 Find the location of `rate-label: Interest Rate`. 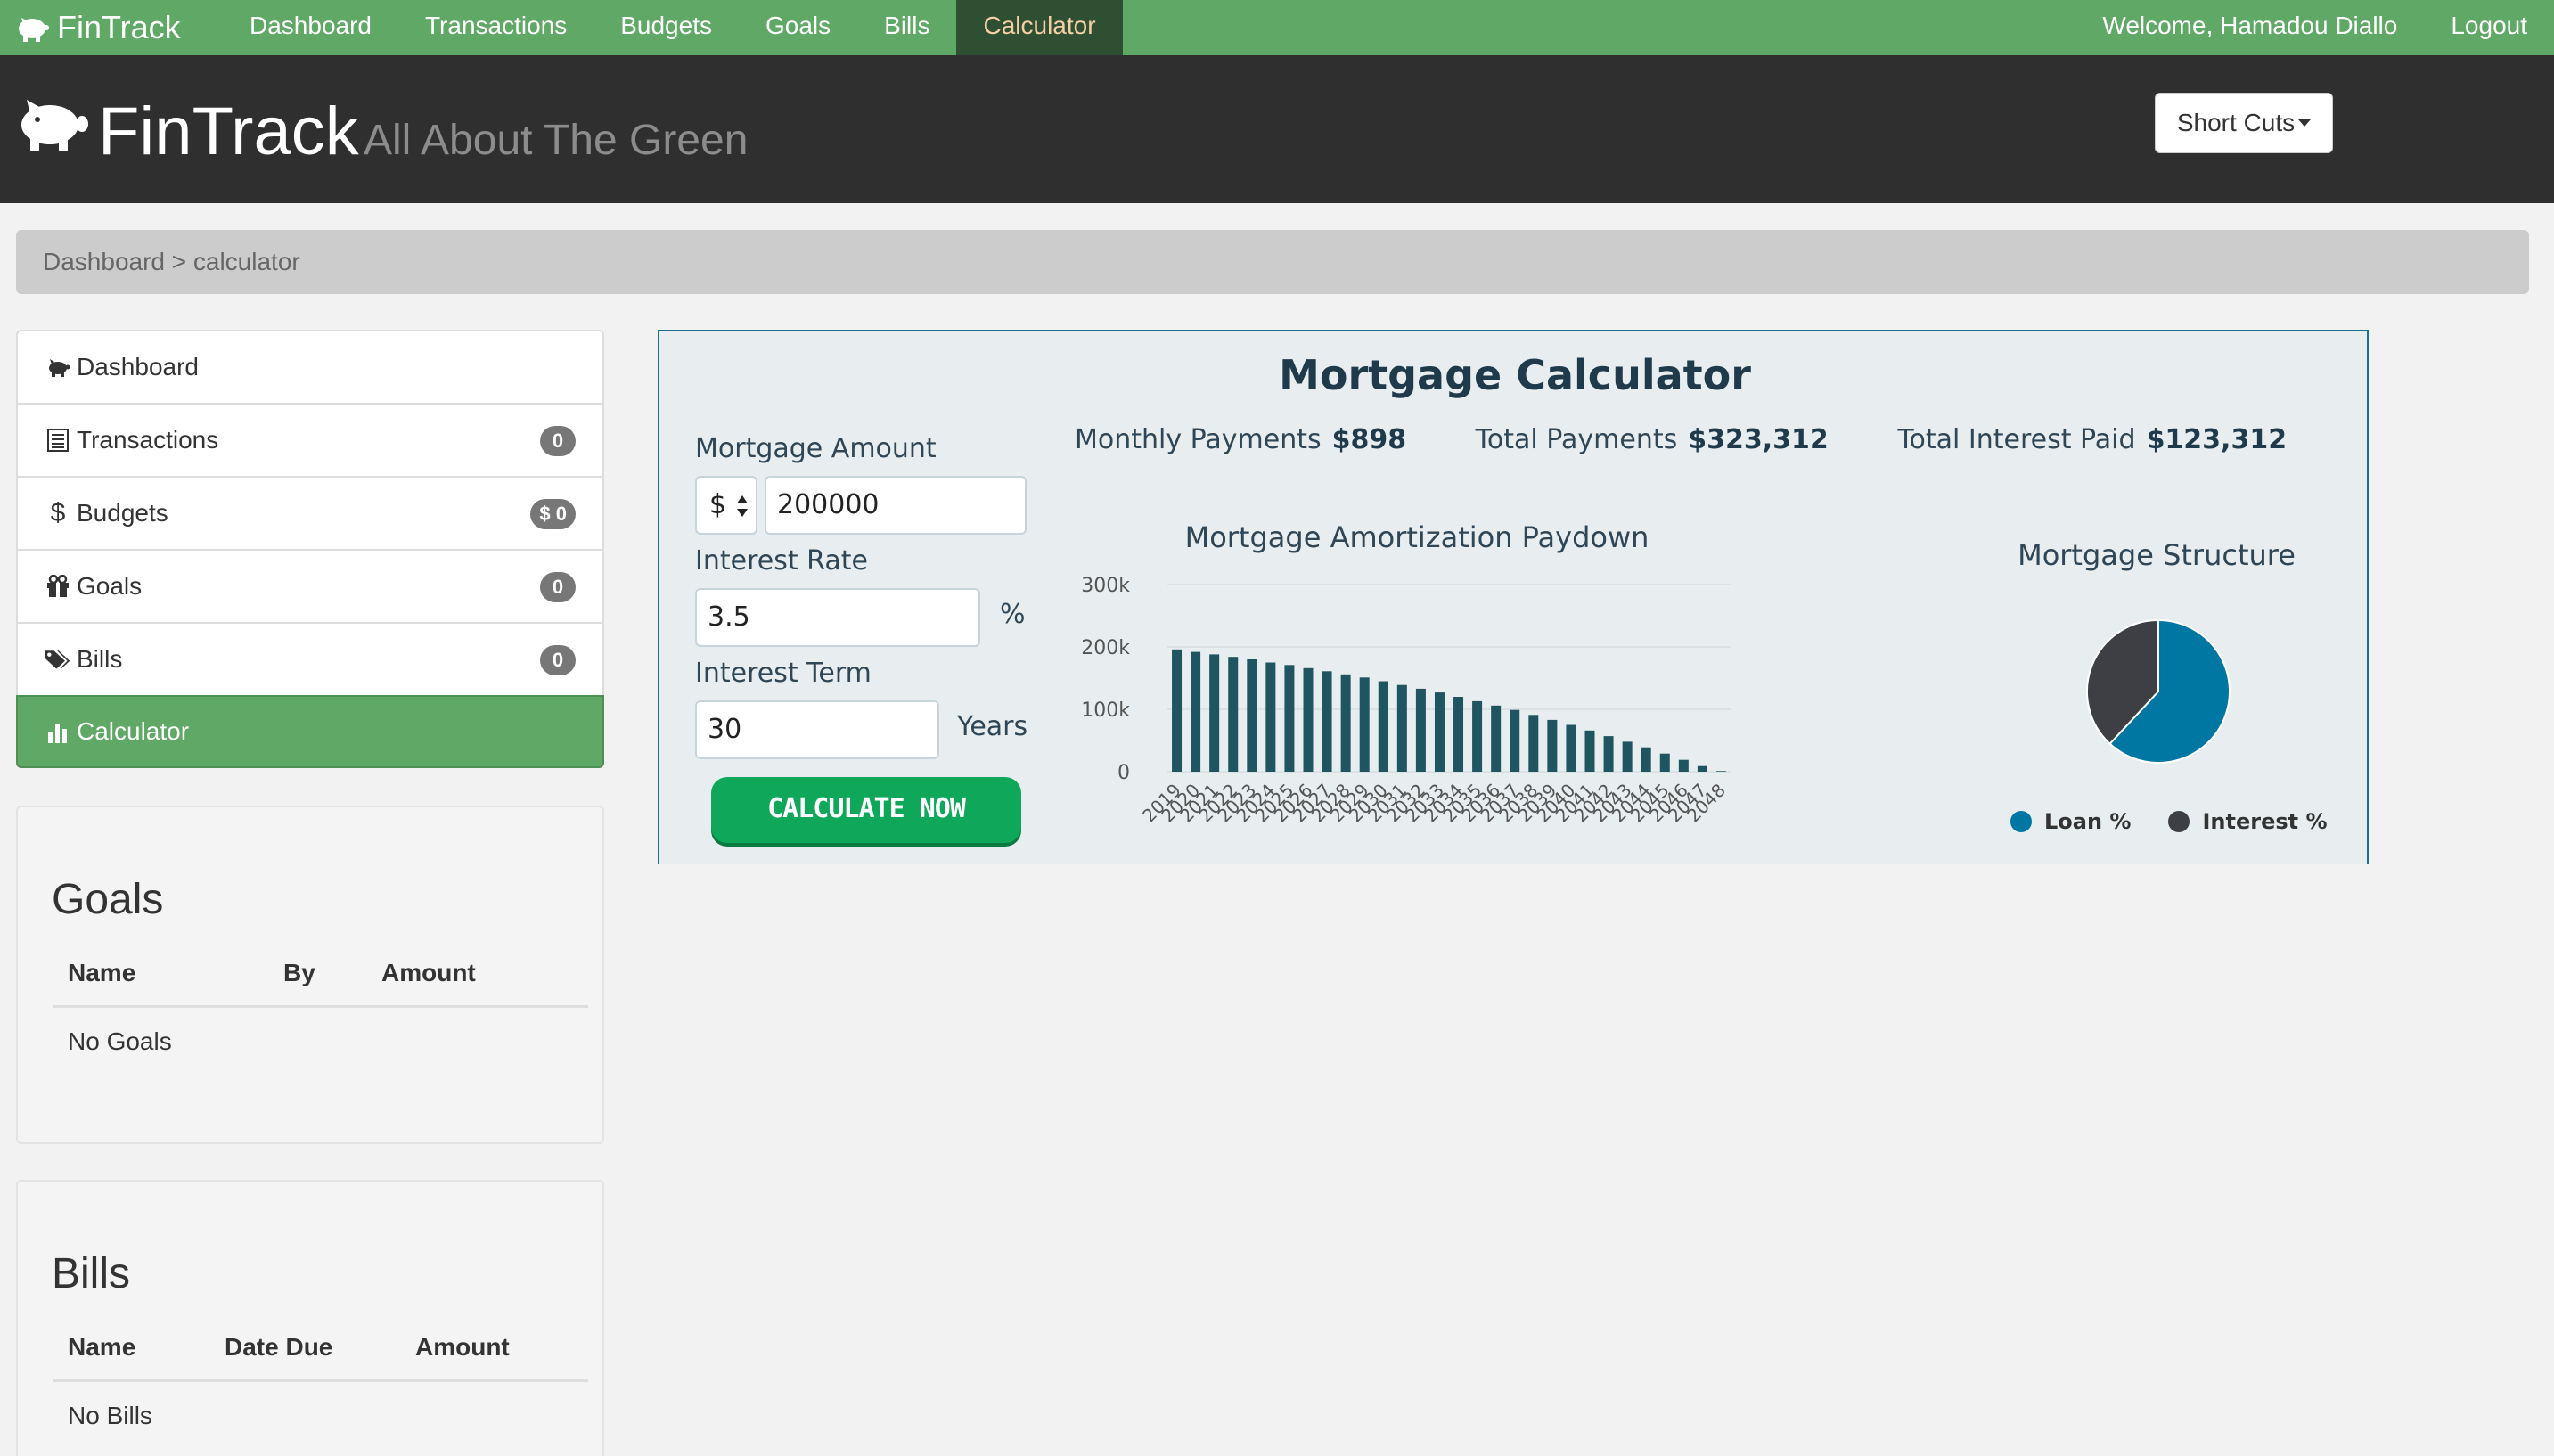

rate-label: Interest Rate is located at coordinates (781, 561).